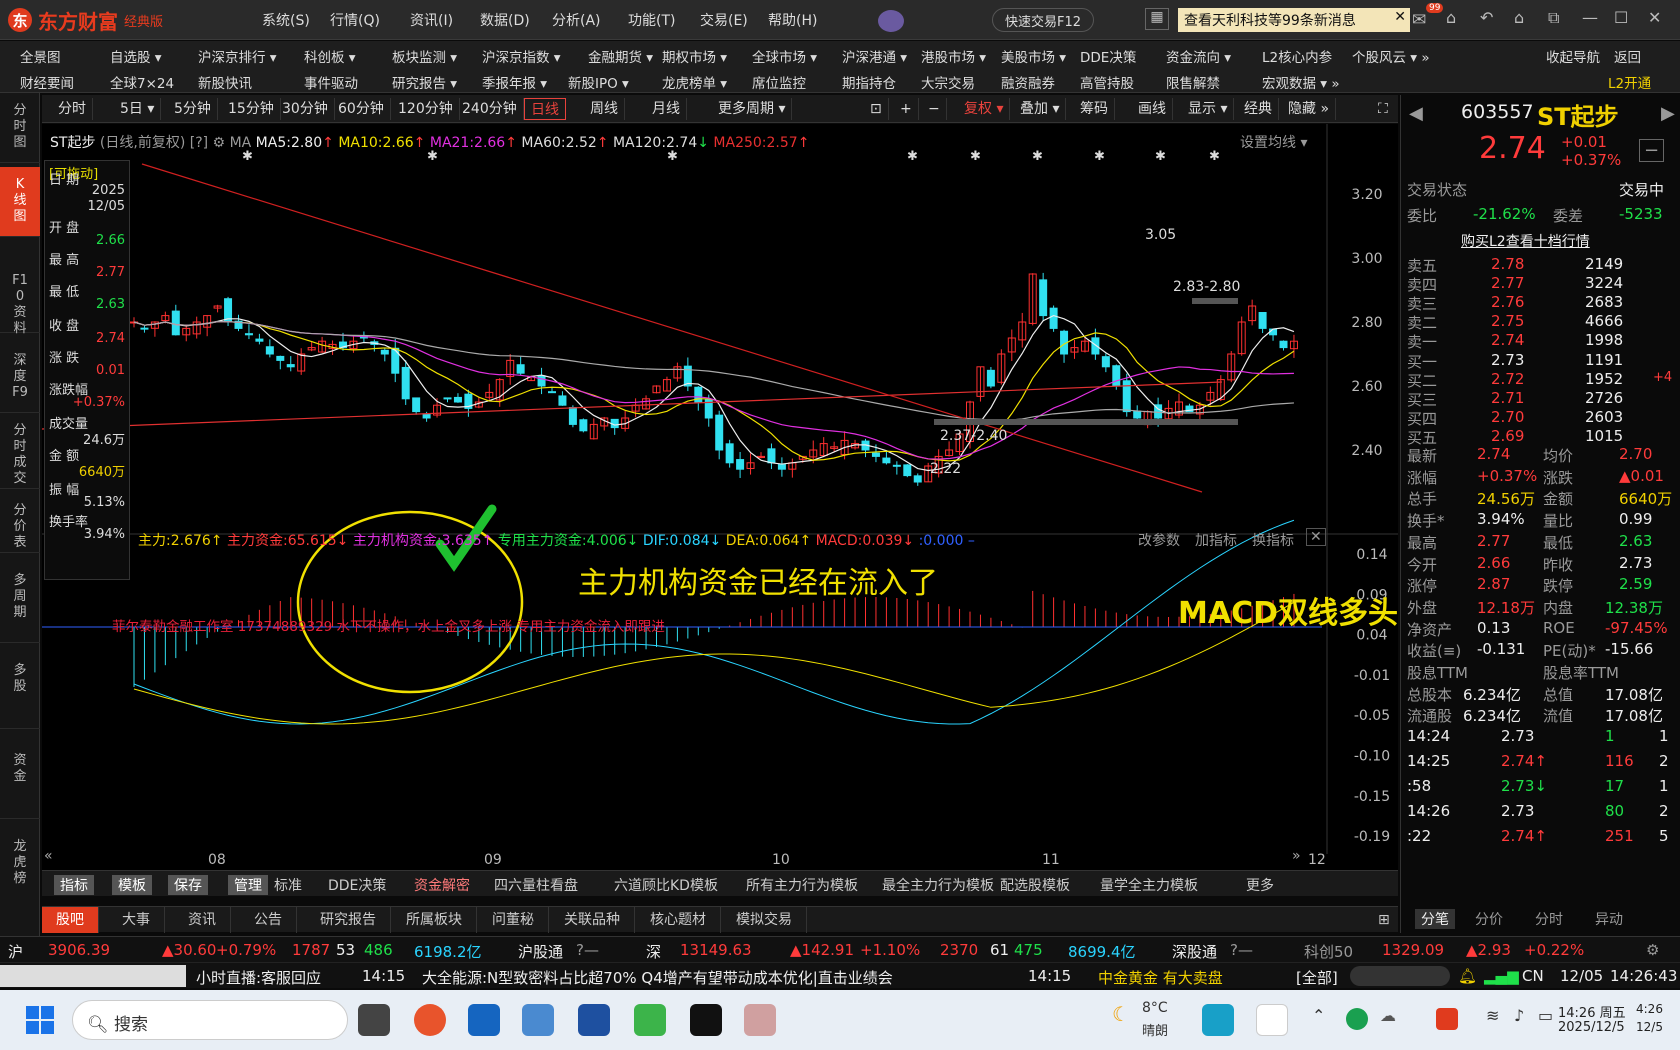  Describe the element at coordinates (576, 20) in the screenshot. I see `menu-item-4: 分析(A)` at that location.